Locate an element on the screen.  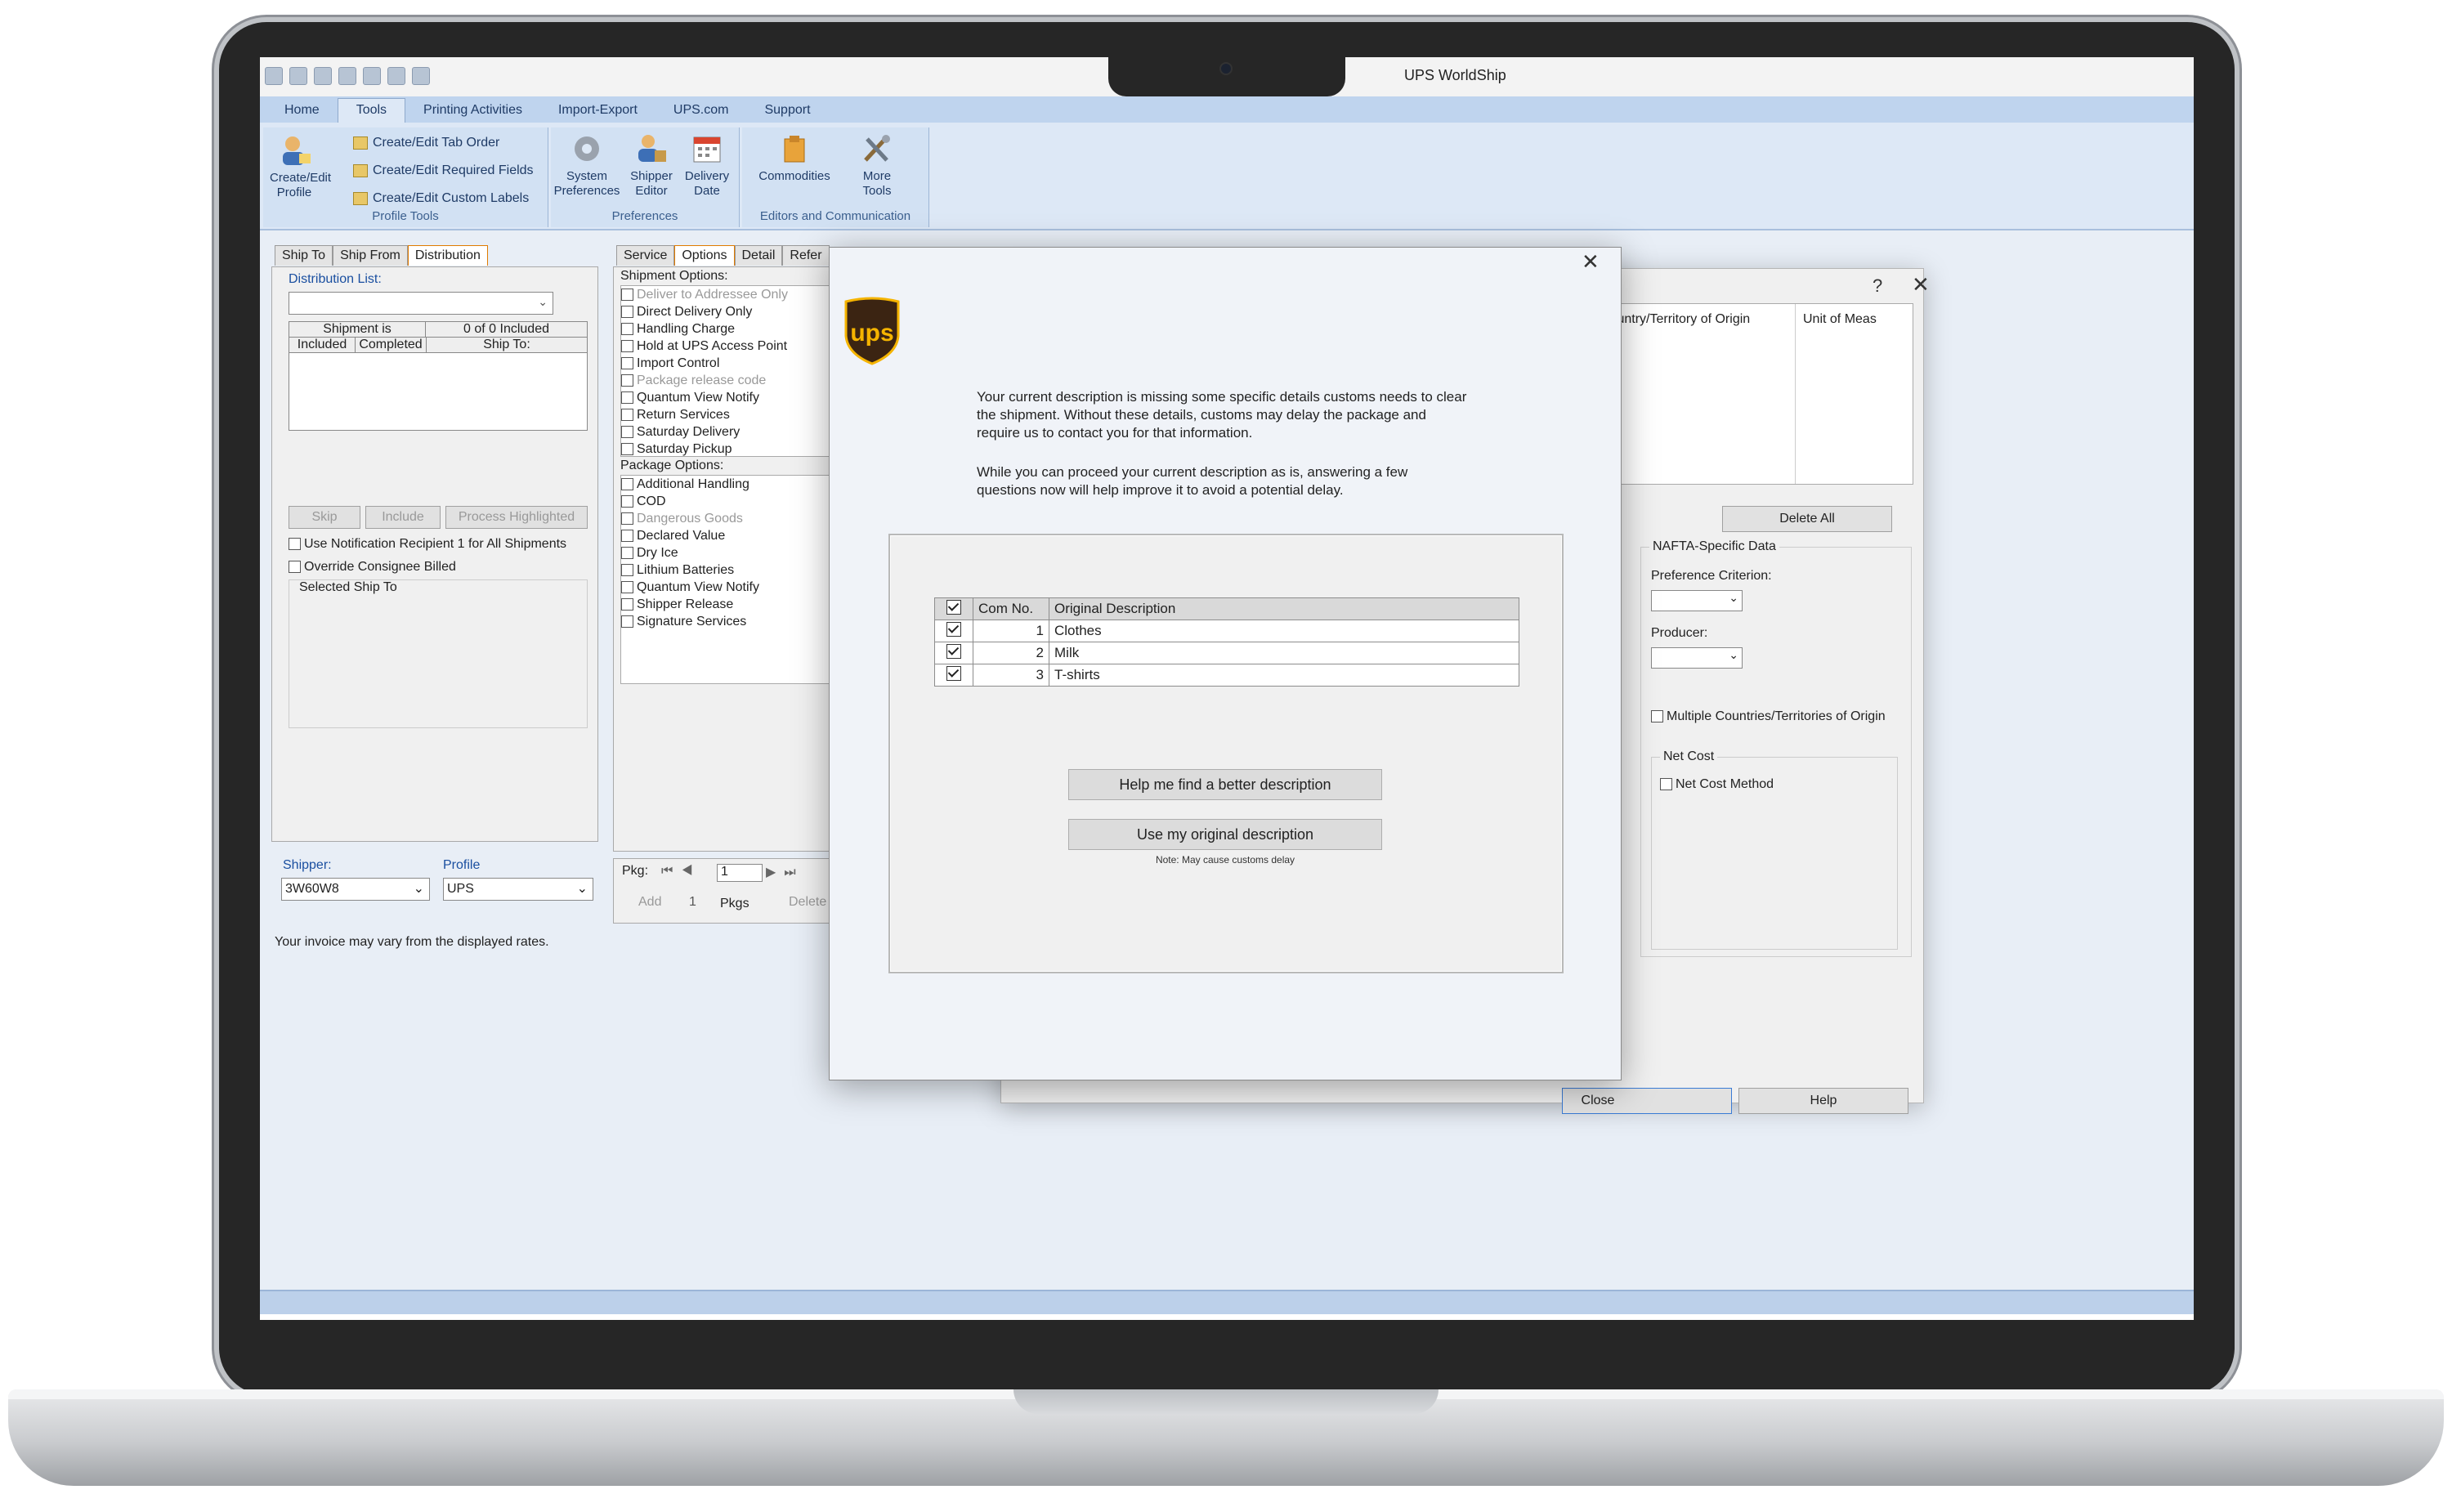
delete-package-button: Delete is located at coordinates (807, 902).